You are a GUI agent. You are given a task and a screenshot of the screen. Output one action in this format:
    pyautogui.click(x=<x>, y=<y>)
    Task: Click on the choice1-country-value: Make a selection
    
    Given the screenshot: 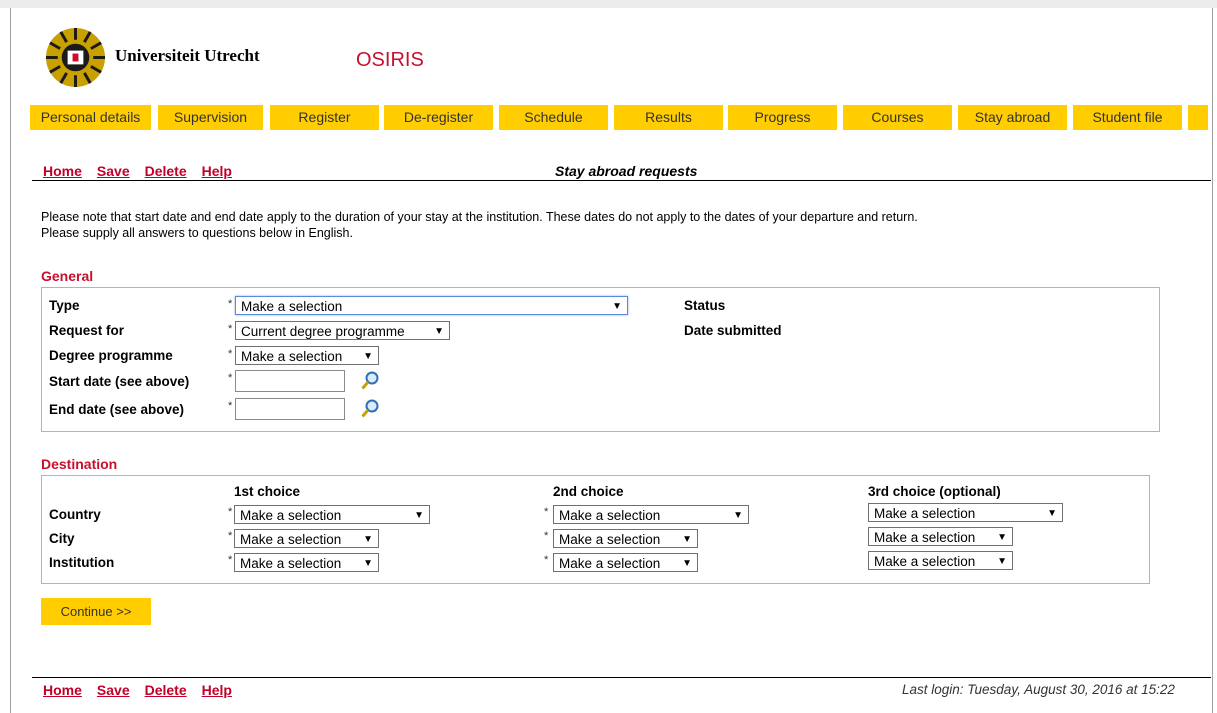 What is the action you would take?
    pyautogui.click(x=291, y=515)
    